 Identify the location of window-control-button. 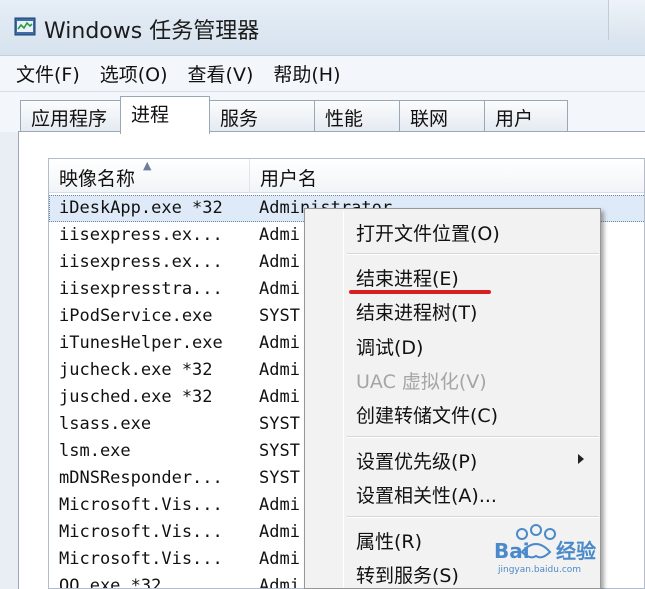
(626, 20).